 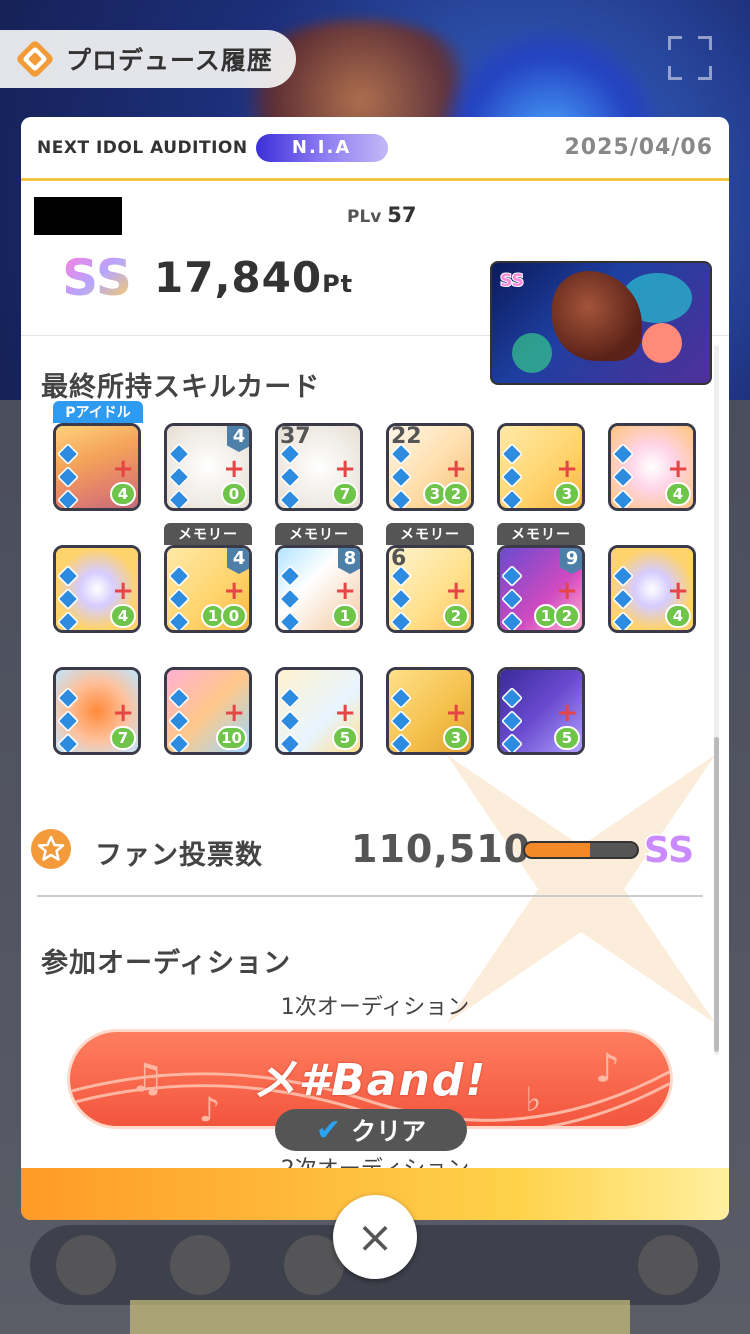 I want to click on menu-icon, so click(x=668, y=1265).